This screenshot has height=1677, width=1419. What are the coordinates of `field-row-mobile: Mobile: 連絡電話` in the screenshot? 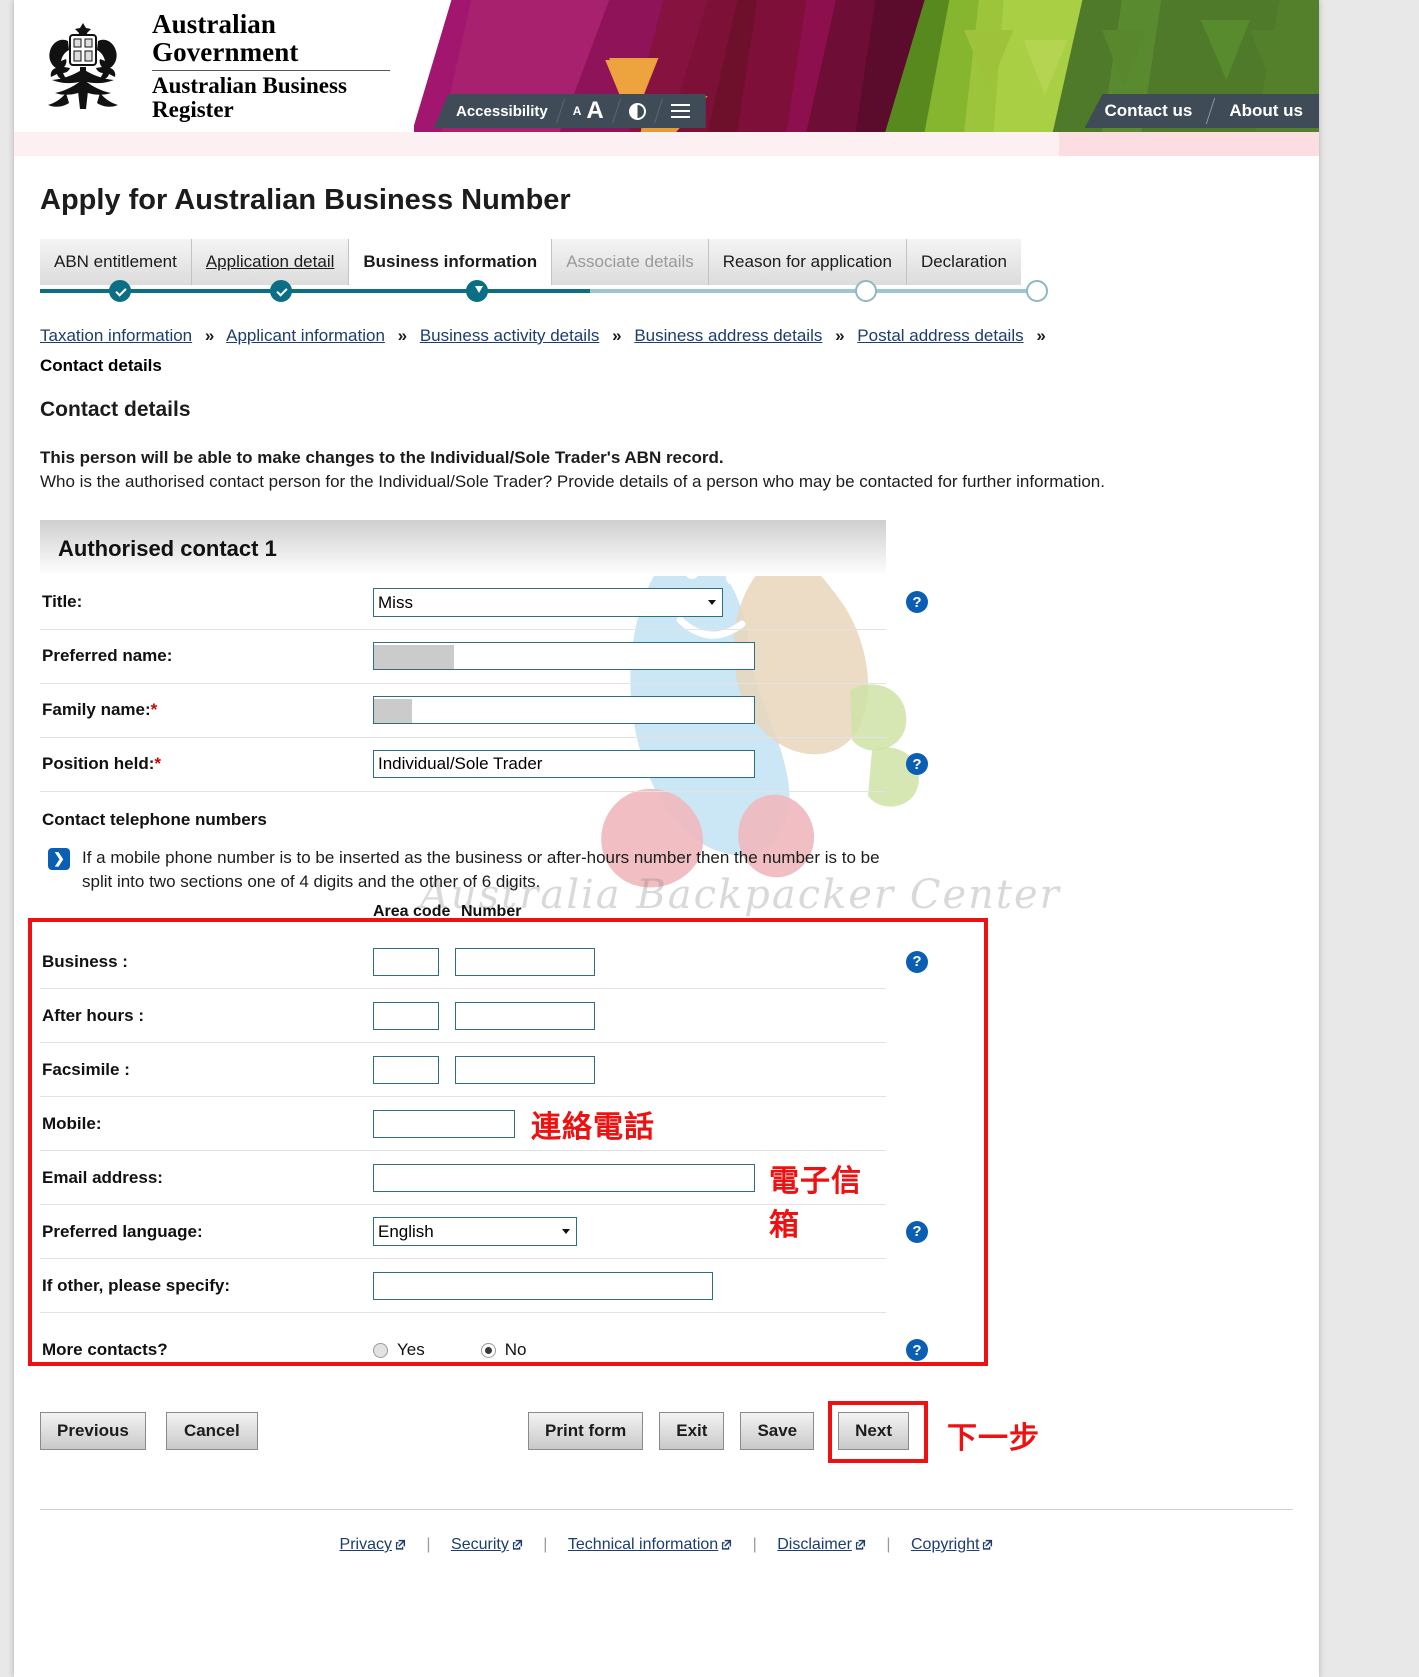 It's located at (463, 1124).